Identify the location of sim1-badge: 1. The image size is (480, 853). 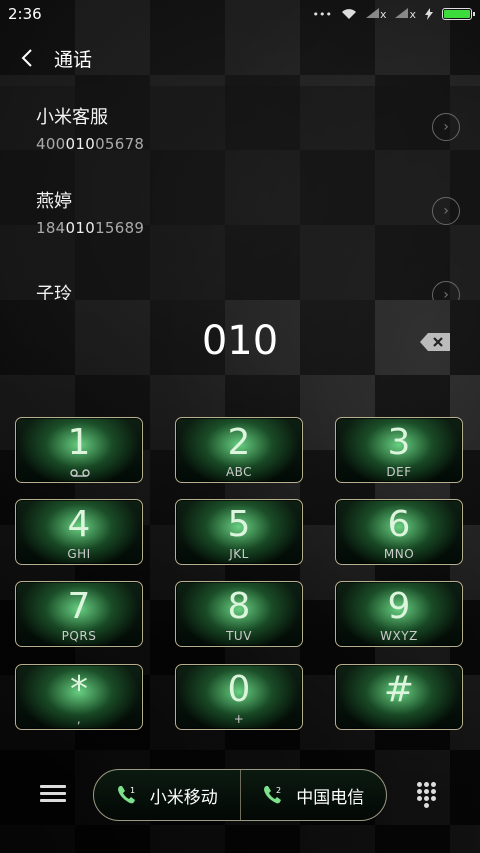
(132, 790).